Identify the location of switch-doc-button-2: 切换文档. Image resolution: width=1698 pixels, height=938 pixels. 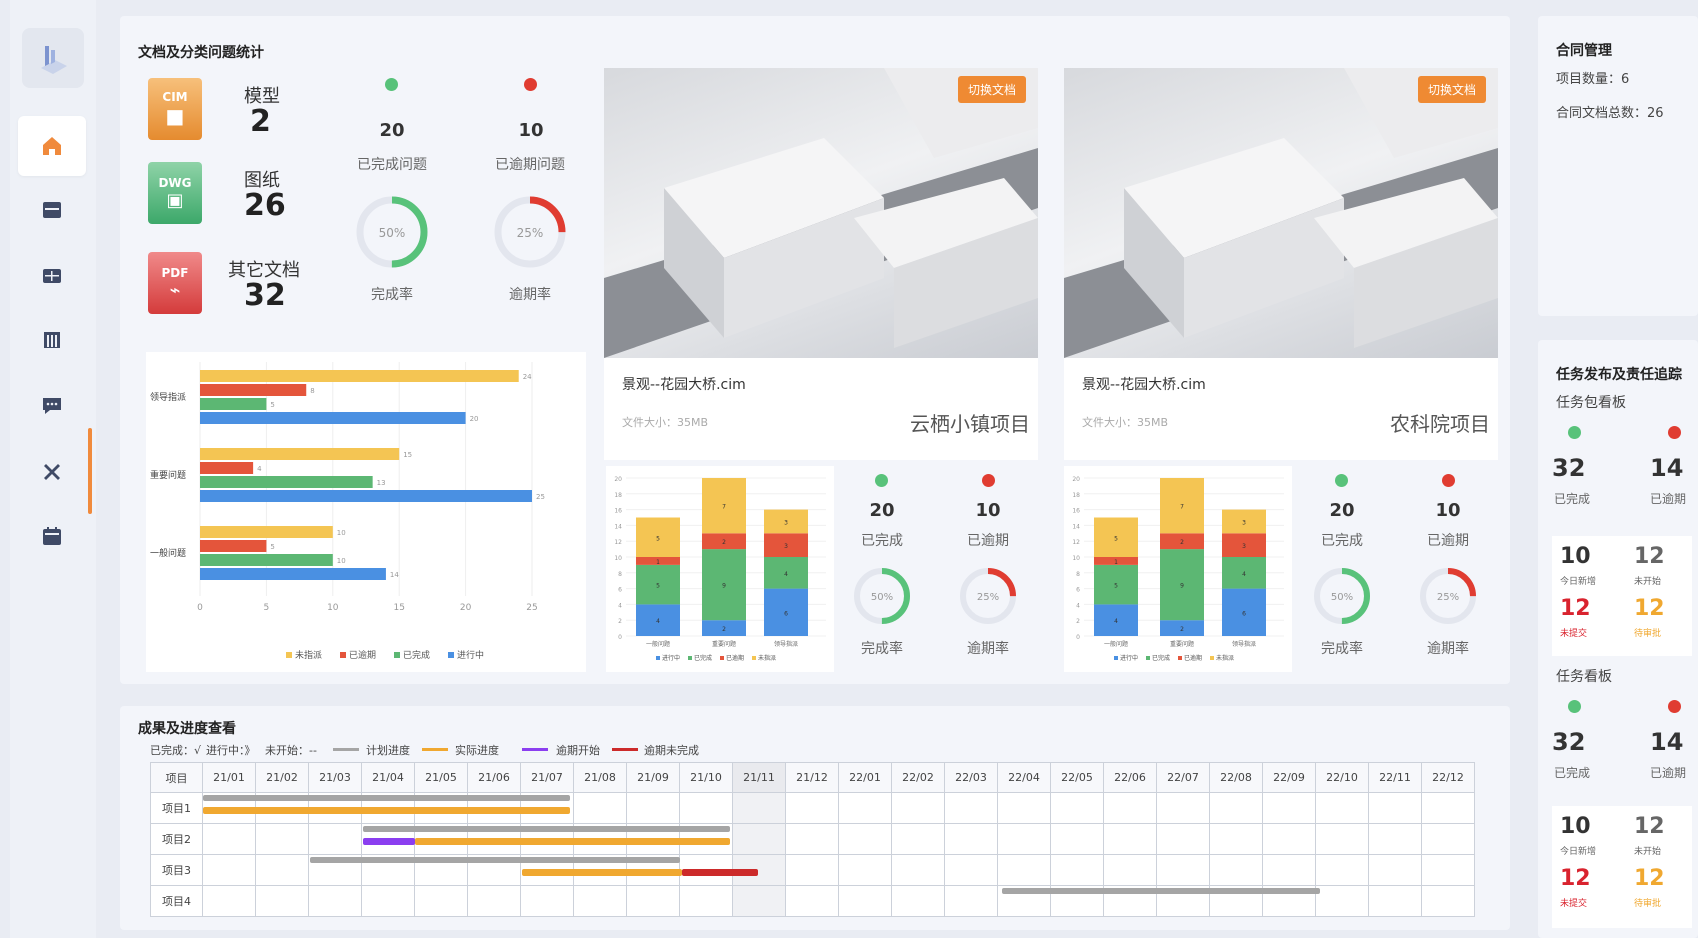
(1451, 89).